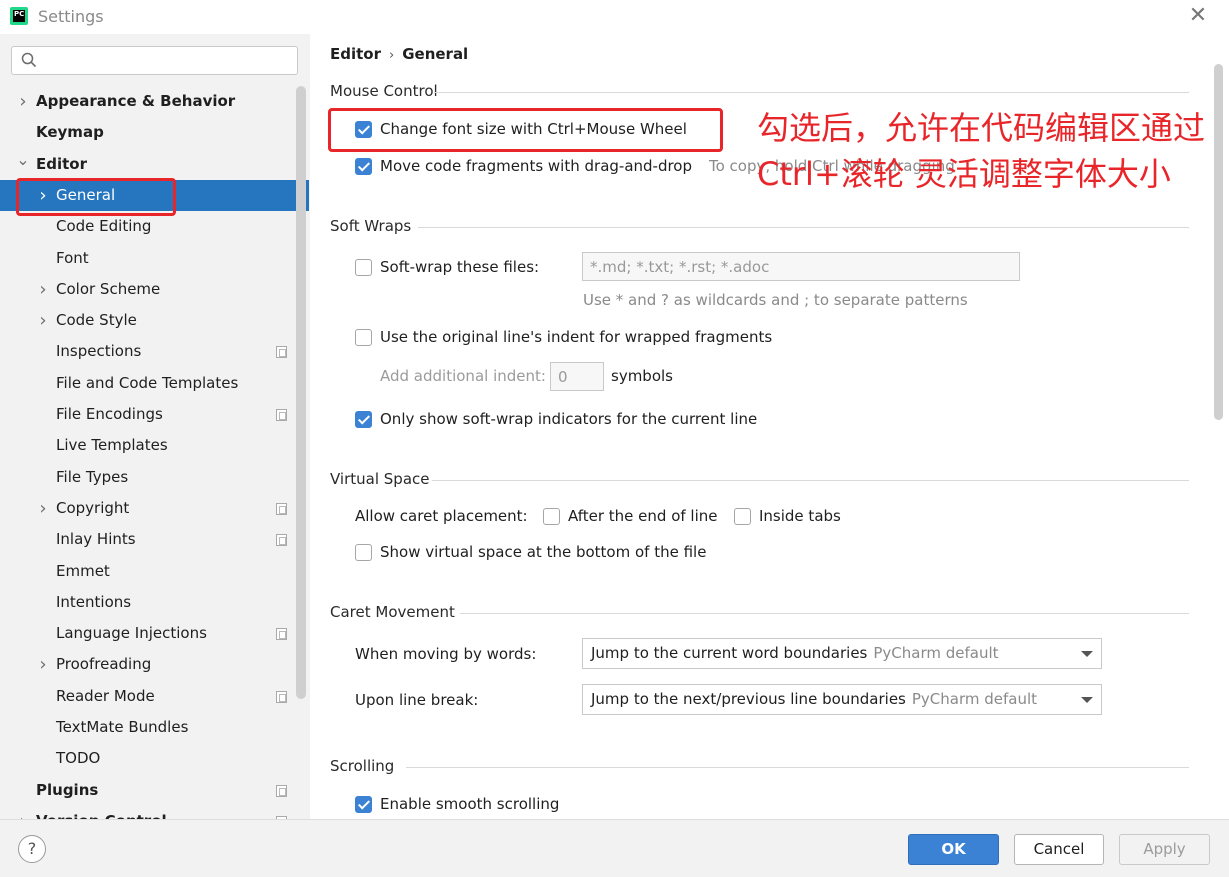 The height and width of the screenshot is (877, 1229). Describe the element at coordinates (363, 552) in the screenshot. I see `virtual-space-bottom-checkbox` at that location.